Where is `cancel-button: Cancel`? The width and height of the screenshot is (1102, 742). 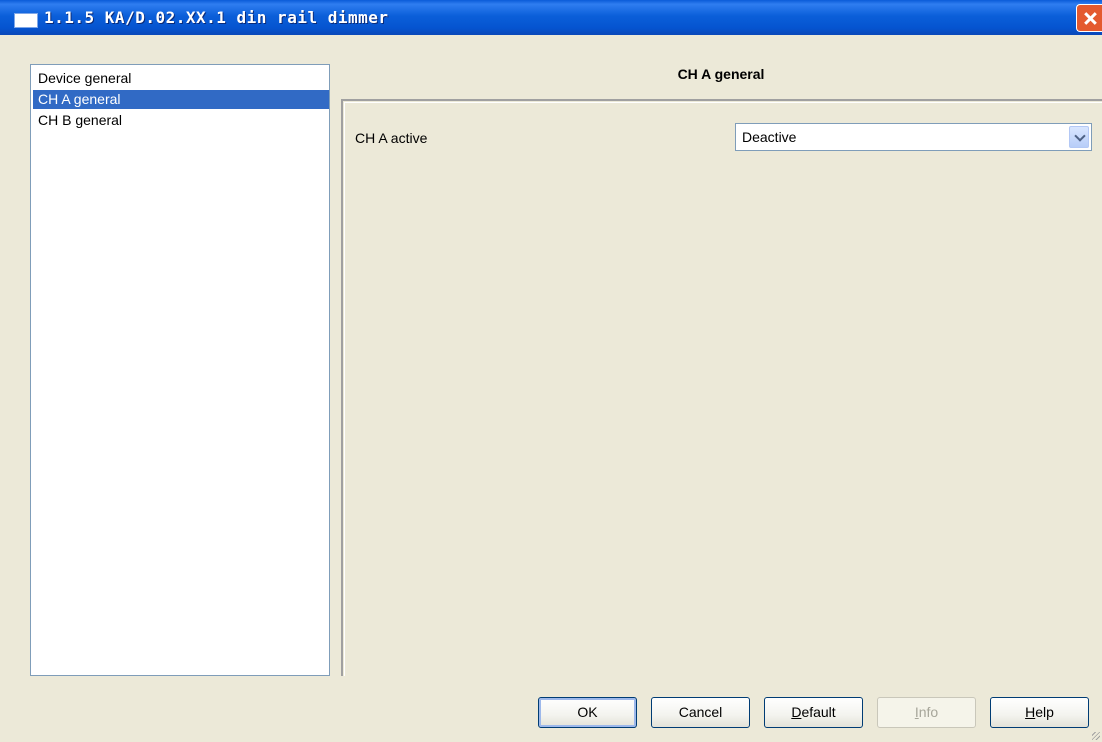
cancel-button: Cancel is located at coordinates (700, 712).